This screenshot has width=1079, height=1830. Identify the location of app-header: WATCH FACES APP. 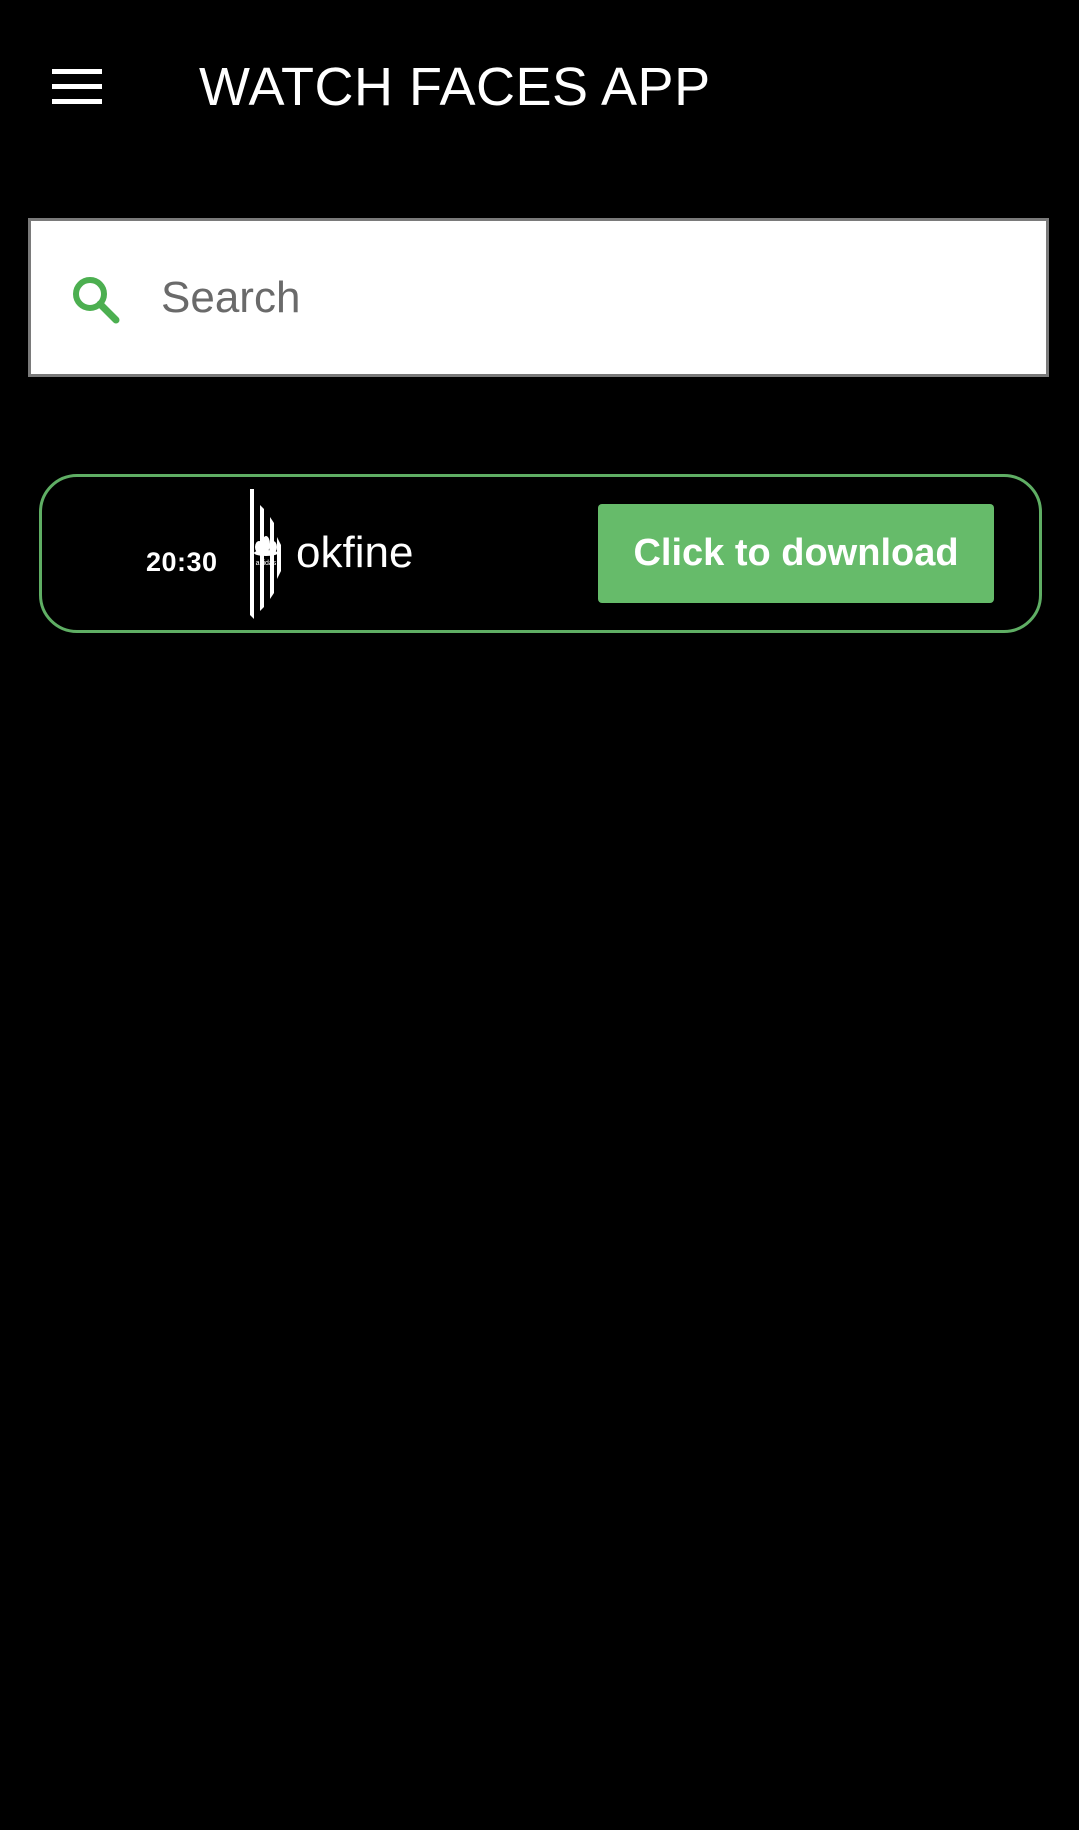
(539, 87).